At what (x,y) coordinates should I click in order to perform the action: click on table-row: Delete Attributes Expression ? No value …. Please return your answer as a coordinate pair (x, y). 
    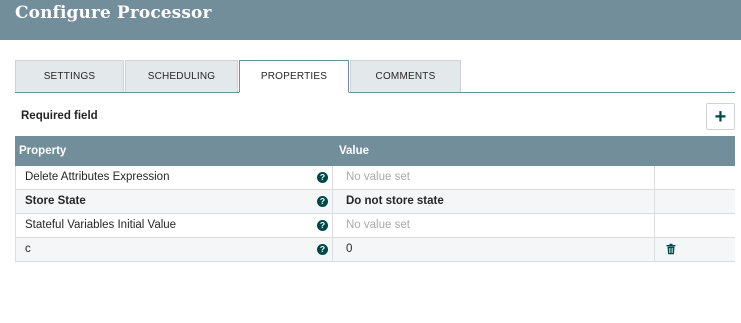
    Looking at the image, I should click on (375, 178).